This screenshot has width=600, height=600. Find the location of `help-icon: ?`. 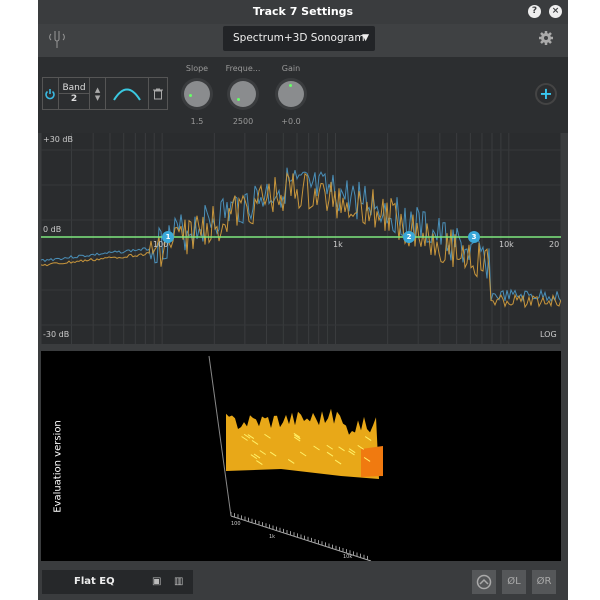

help-icon: ? is located at coordinates (534, 11).